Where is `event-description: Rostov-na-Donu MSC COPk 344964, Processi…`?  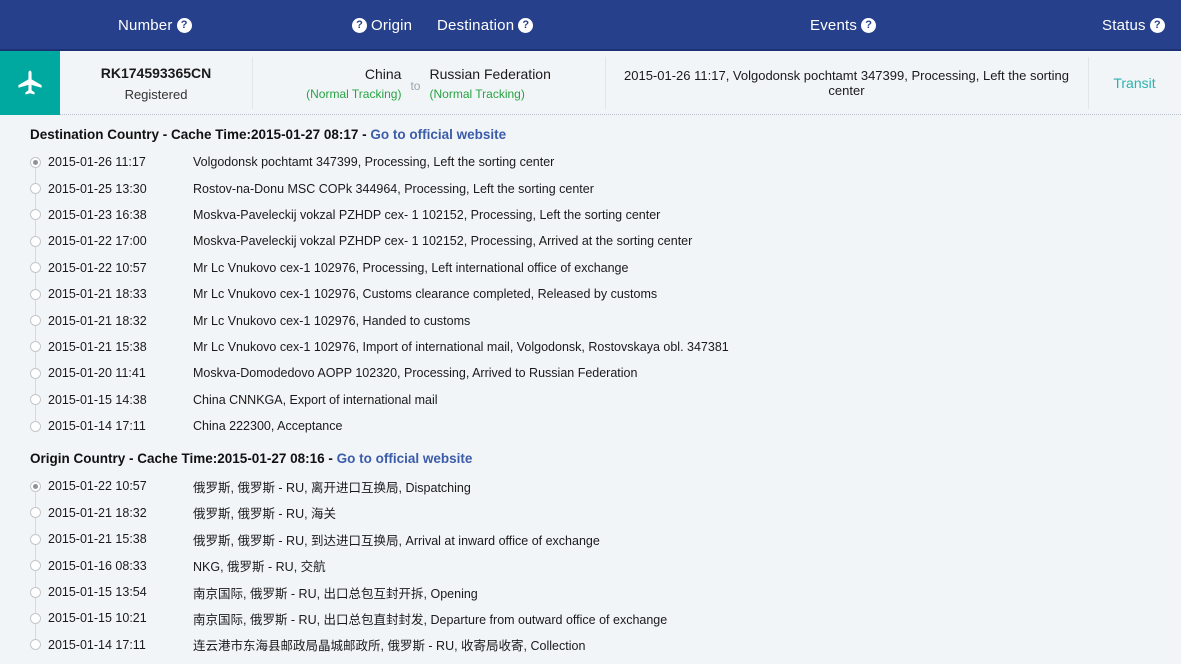 event-description: Rostov-na-Donu MSC COPk 344964, Processi… is located at coordinates (393, 188).